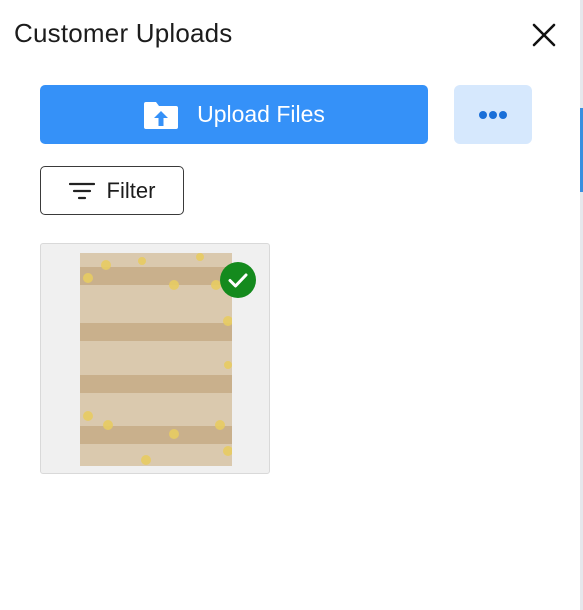 This screenshot has height=610, width=583. I want to click on filter-label: Filter, so click(131, 190).